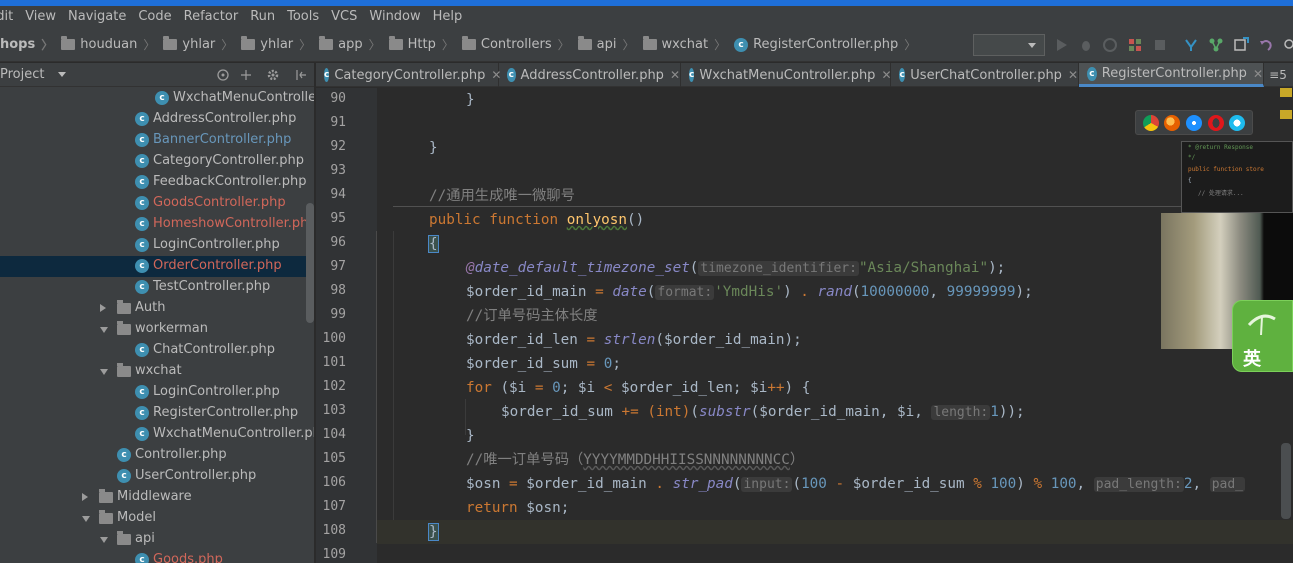 The width and height of the screenshot is (1293, 563). I want to click on tree-file-item: c RegisterController.php, so click(157, 413).